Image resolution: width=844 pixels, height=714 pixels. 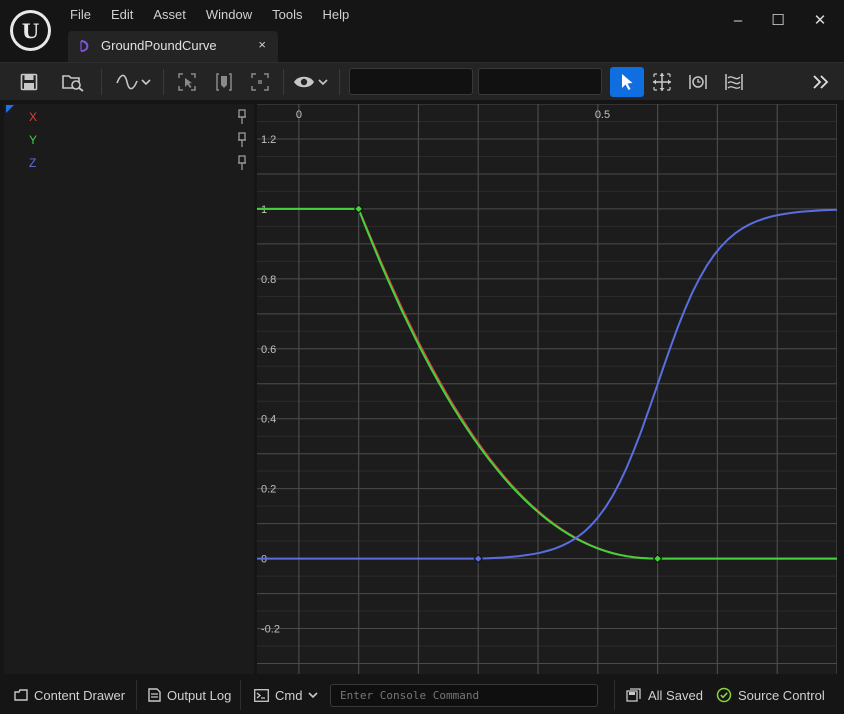 I want to click on menu-asset: Asset, so click(x=169, y=15).